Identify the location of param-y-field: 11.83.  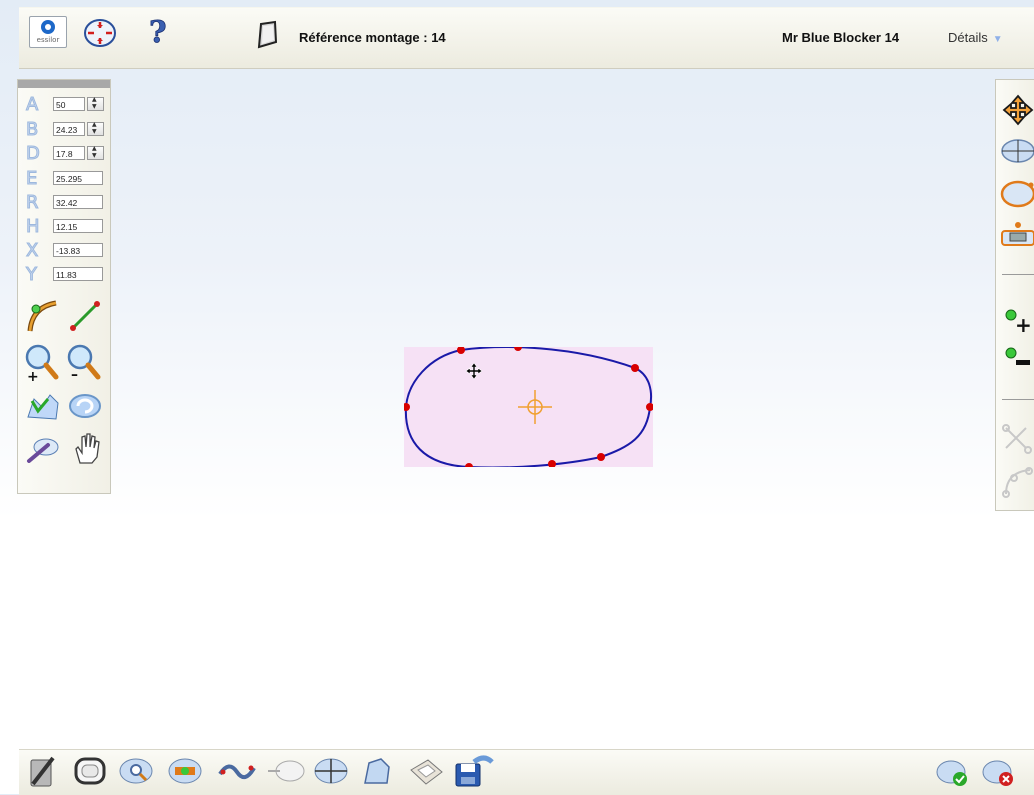
(78, 274).